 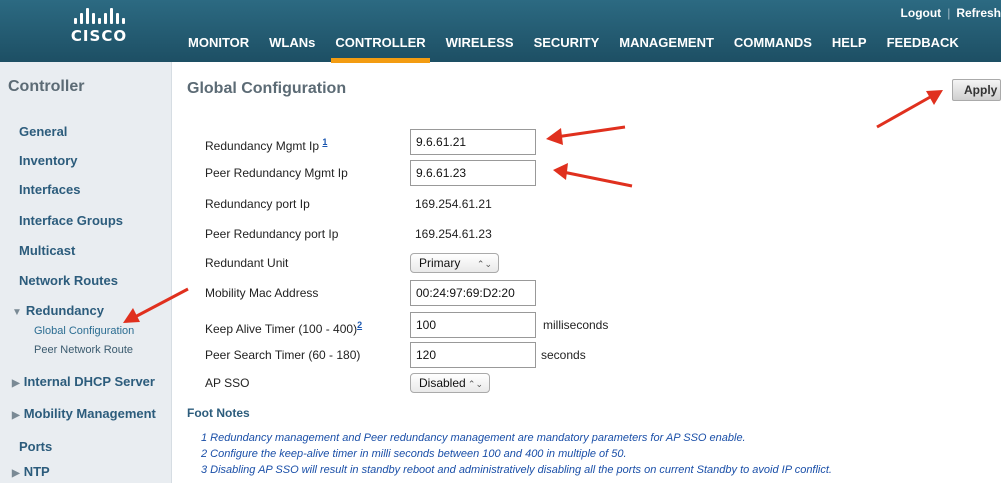 What do you see at coordinates (262, 293) in the screenshot?
I see `mobility-mac-address-label: Mobility Mac Address` at bounding box center [262, 293].